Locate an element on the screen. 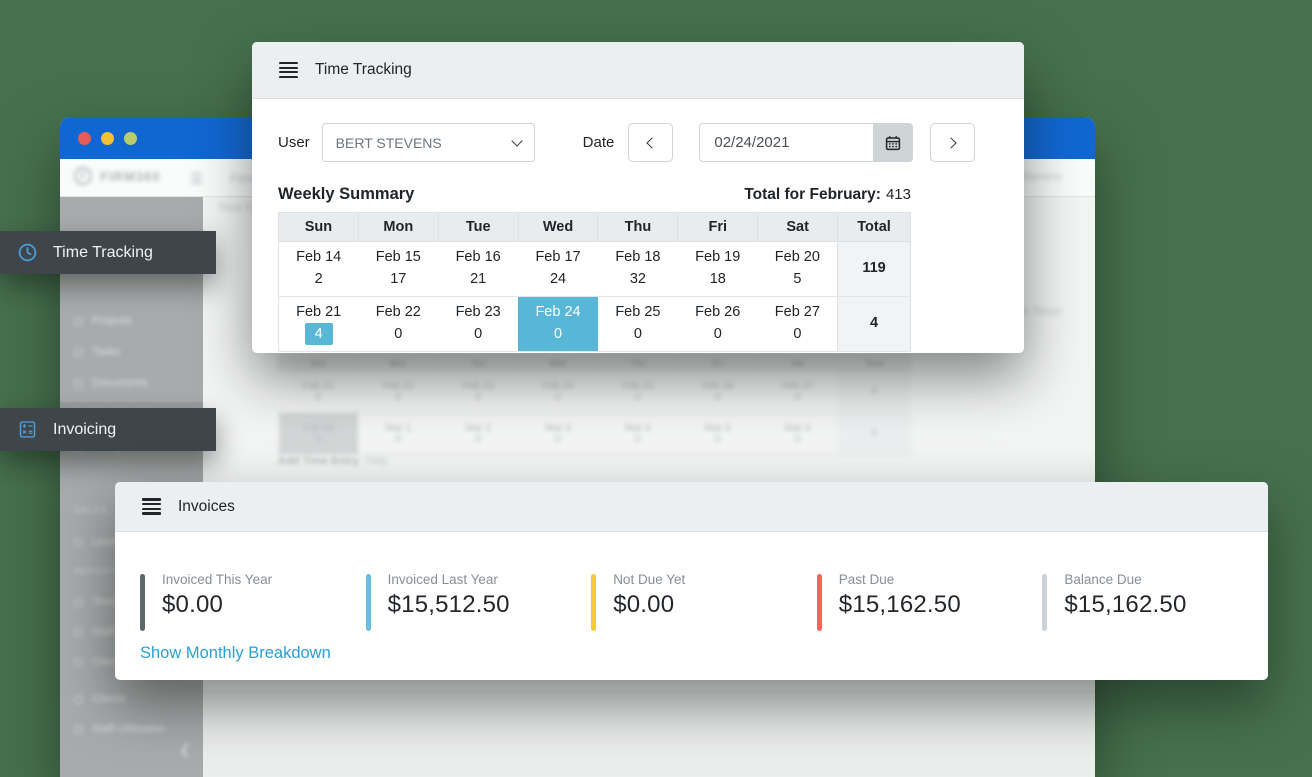  user-select-value: BERT STEVENS is located at coordinates (388, 142).